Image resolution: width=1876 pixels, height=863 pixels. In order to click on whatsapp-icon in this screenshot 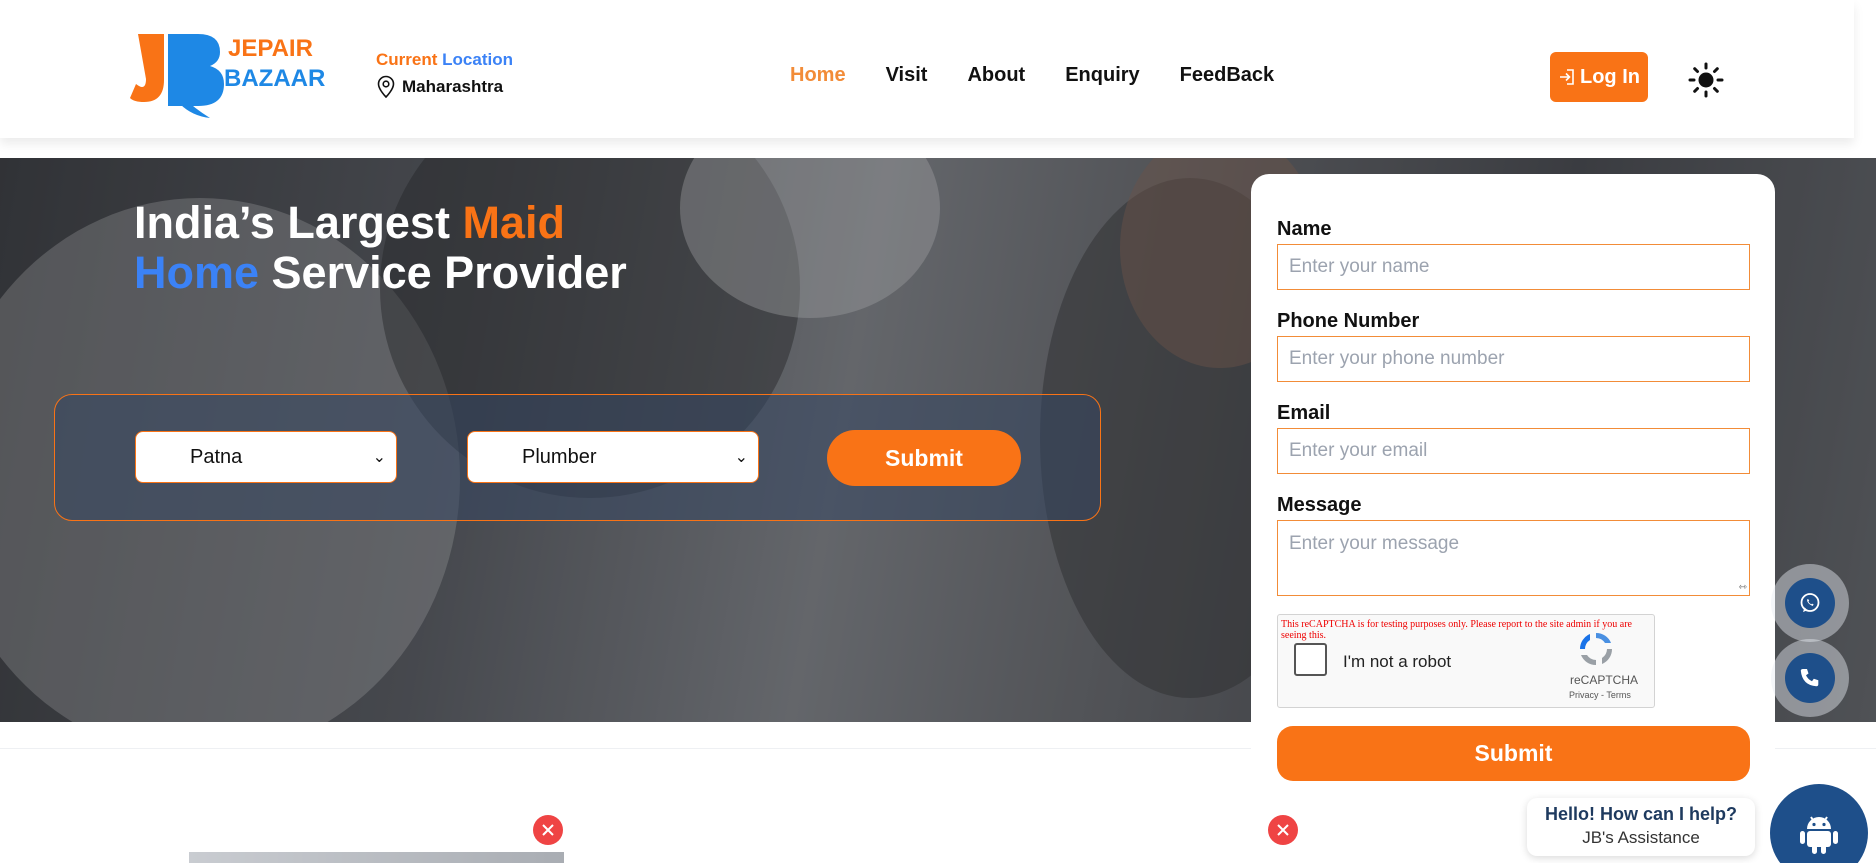, I will do `click(1810, 602)`.